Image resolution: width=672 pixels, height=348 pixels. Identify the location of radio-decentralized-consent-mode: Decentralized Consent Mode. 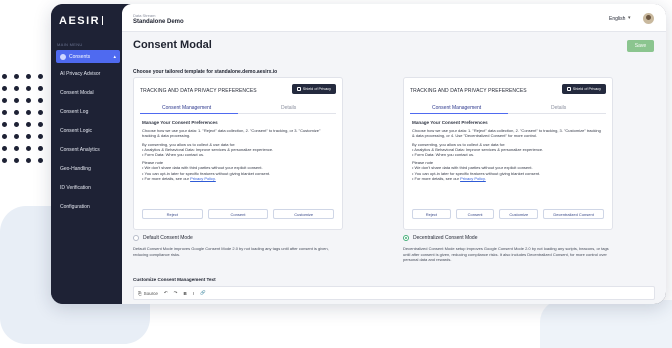
(440, 238).